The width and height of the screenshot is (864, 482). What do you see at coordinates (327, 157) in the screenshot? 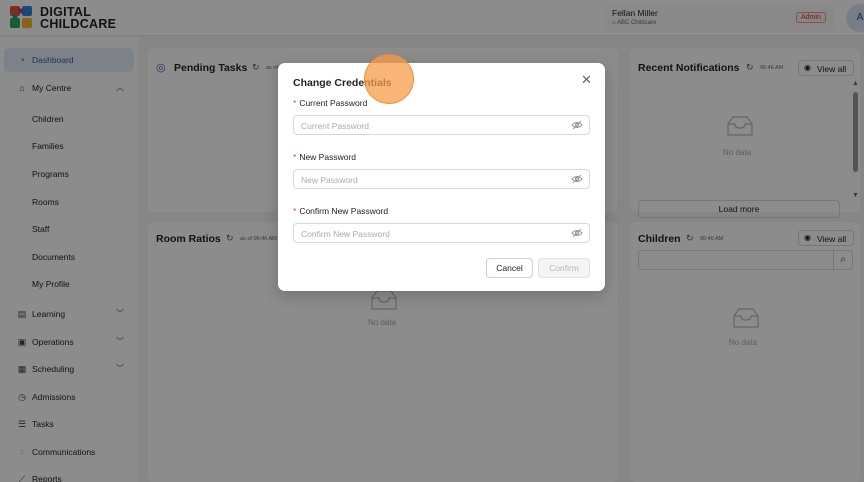
I see `label-text: New Password` at bounding box center [327, 157].